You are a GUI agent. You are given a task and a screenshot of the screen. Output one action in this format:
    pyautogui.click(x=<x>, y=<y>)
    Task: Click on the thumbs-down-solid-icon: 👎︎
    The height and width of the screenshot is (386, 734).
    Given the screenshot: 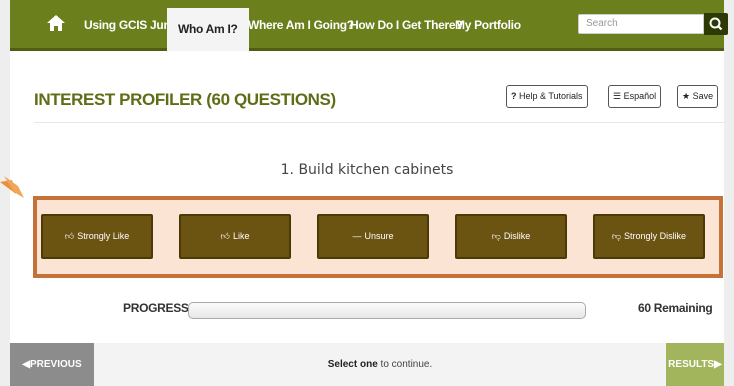 What is the action you would take?
    pyautogui.click(x=616, y=236)
    